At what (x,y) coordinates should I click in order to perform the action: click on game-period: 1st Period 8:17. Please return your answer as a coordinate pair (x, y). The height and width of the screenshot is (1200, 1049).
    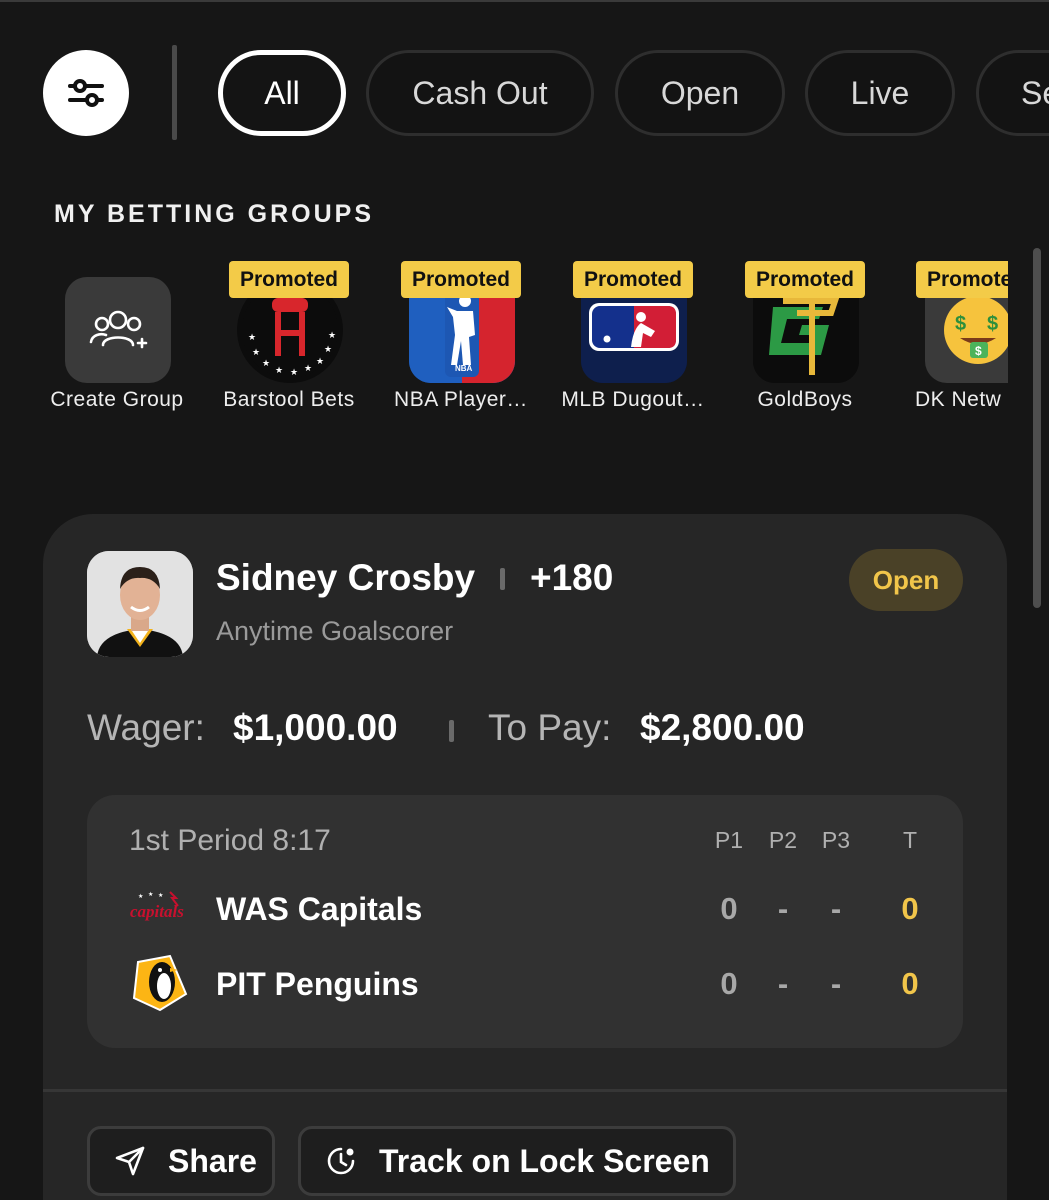
    Looking at the image, I should click on (230, 840).